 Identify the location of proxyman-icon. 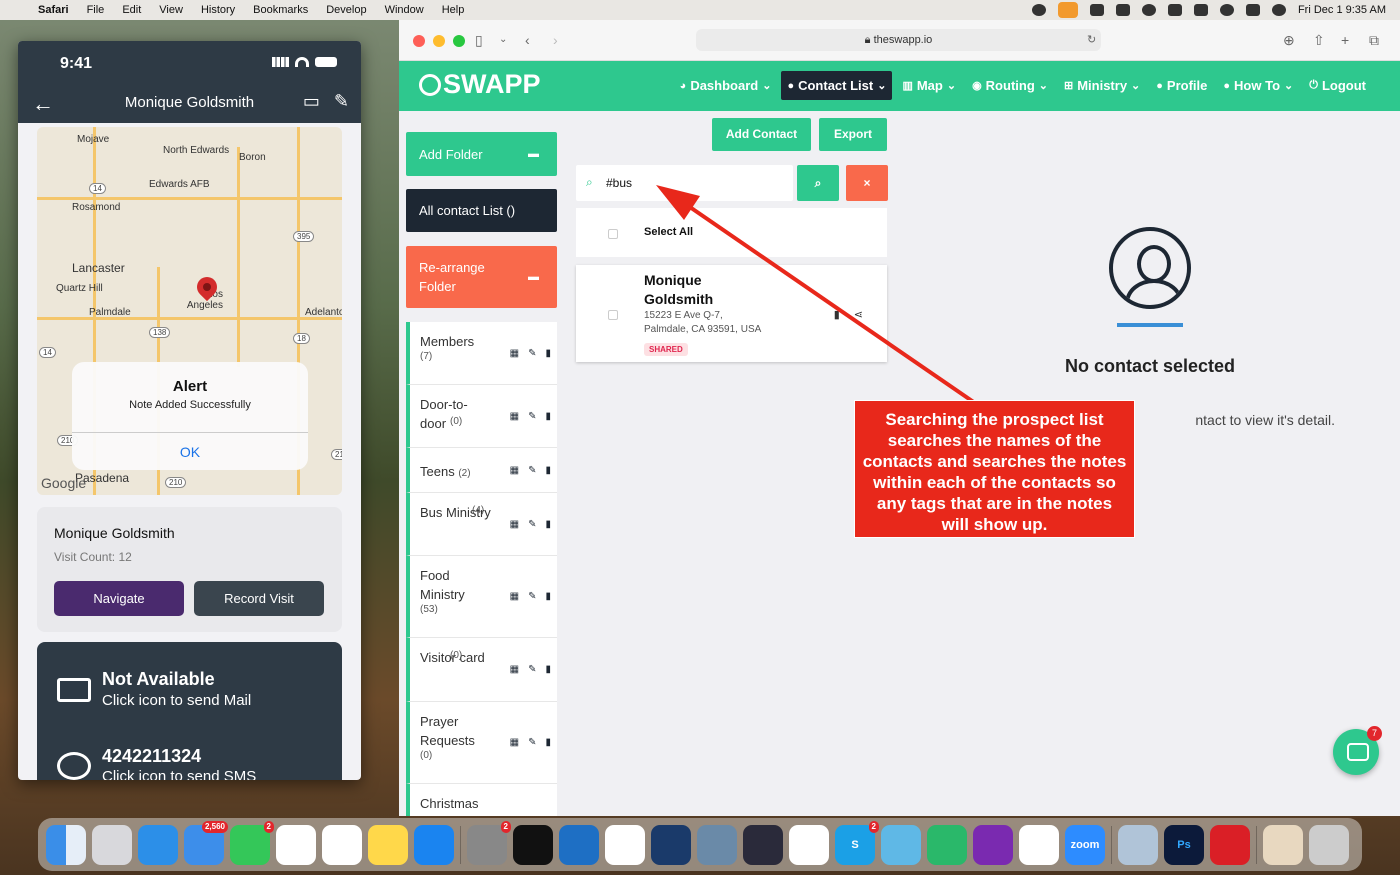
(717, 844).